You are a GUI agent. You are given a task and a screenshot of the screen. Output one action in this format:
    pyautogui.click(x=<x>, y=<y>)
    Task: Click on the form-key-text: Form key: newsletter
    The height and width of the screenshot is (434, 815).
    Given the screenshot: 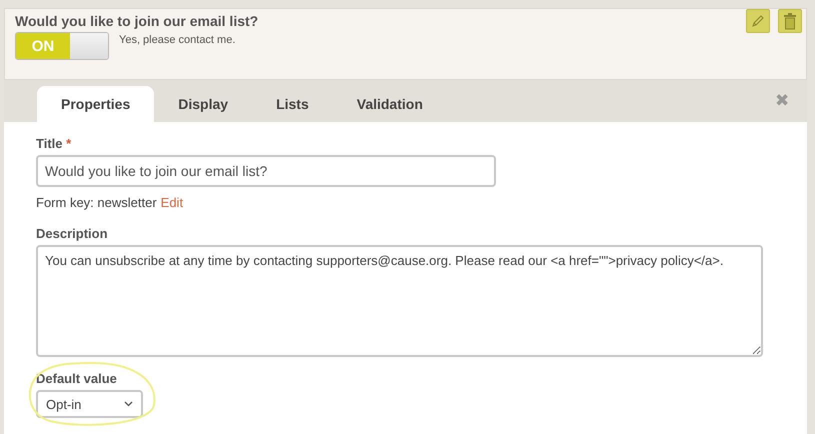 What is the action you would take?
    pyautogui.click(x=96, y=202)
    